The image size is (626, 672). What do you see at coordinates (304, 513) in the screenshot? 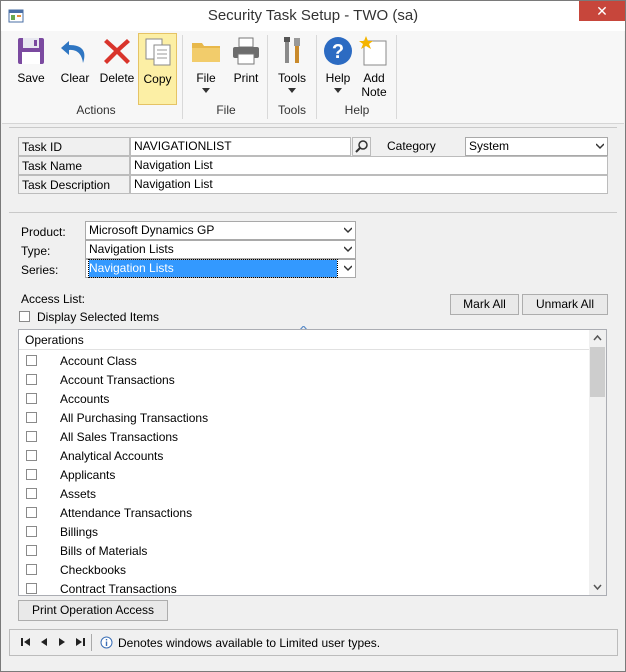
I see `table-row: Attendance Transactions` at bounding box center [304, 513].